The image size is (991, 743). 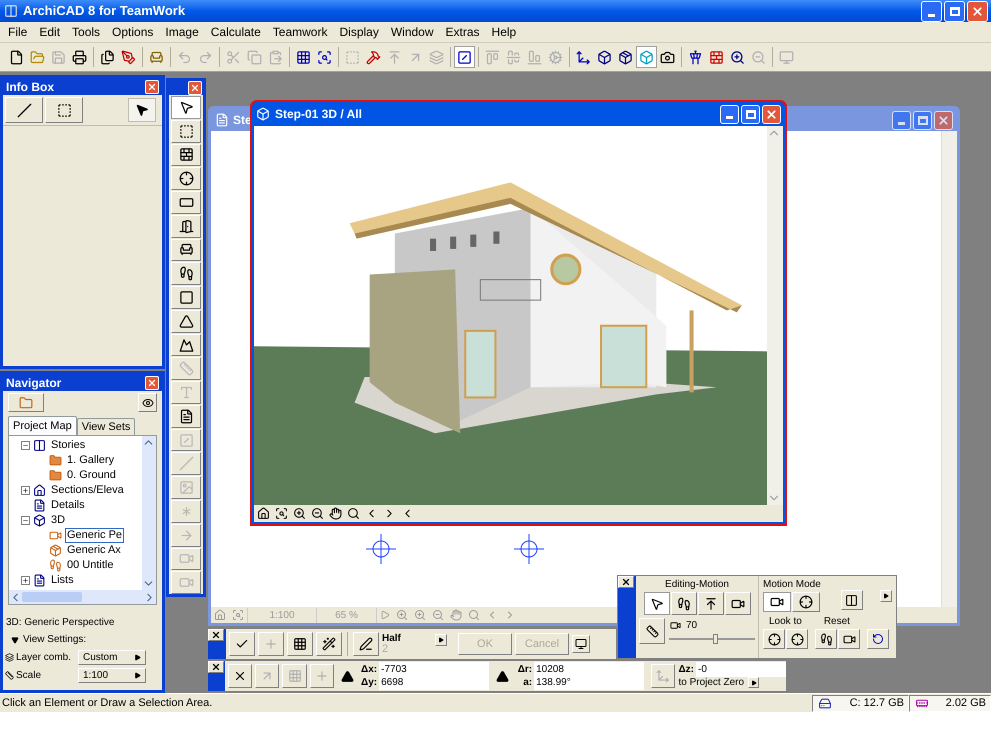 I want to click on memory-size: 2.02 GB, so click(x=966, y=703).